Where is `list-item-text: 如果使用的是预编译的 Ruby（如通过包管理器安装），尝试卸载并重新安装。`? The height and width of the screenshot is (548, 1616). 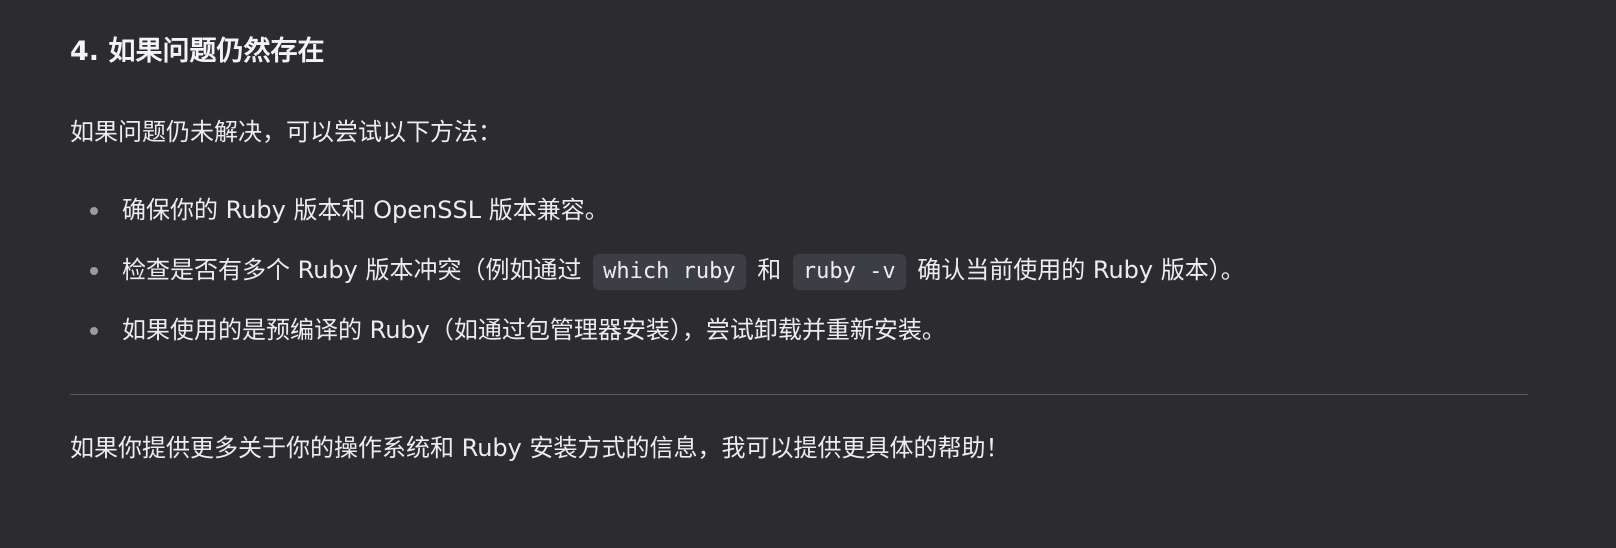
list-item-text: 如果使用的是预编译的 Ruby（如通过包管理器安装），尝试卸载并重新安装。 is located at coordinates (534, 330).